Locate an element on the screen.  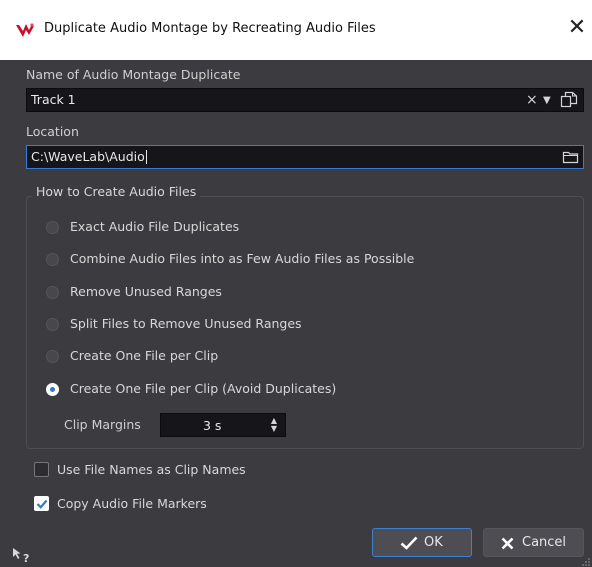
cancel-button: Cancel is located at coordinates (533, 542).